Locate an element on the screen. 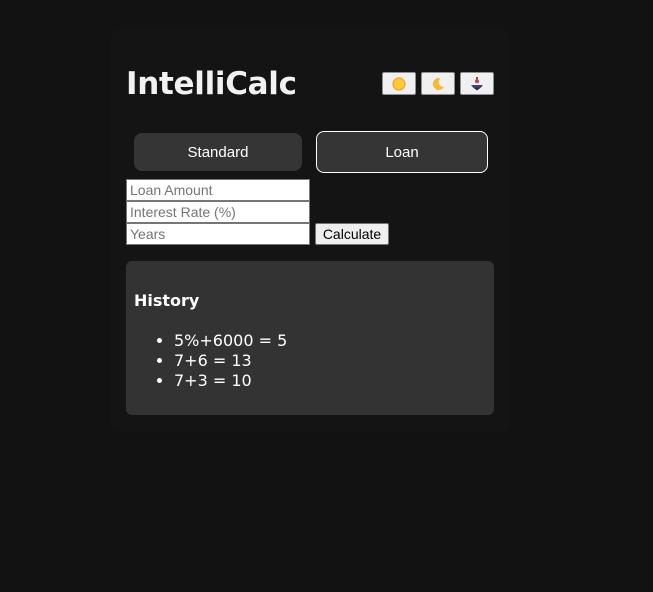 This screenshot has width=653, height=592. history-item: 5%+6000 = 5 is located at coordinates (230, 341).